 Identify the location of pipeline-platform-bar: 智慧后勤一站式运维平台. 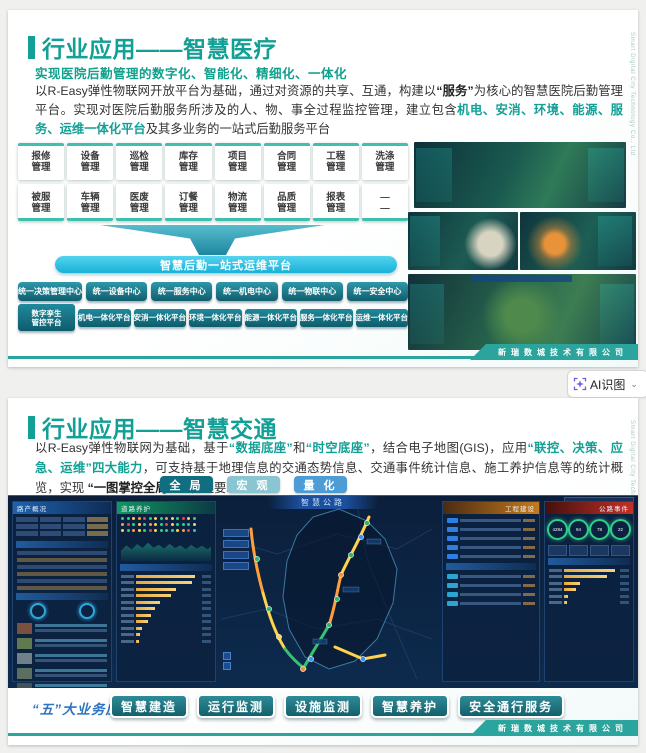
(226, 264).